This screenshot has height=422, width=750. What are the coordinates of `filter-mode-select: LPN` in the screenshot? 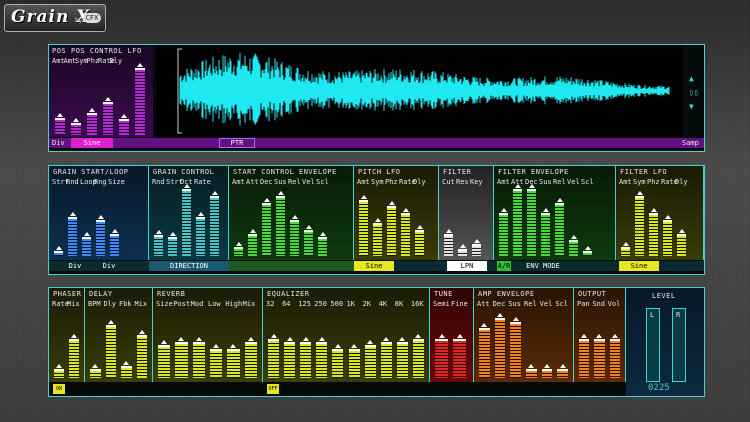 It's located at (467, 266).